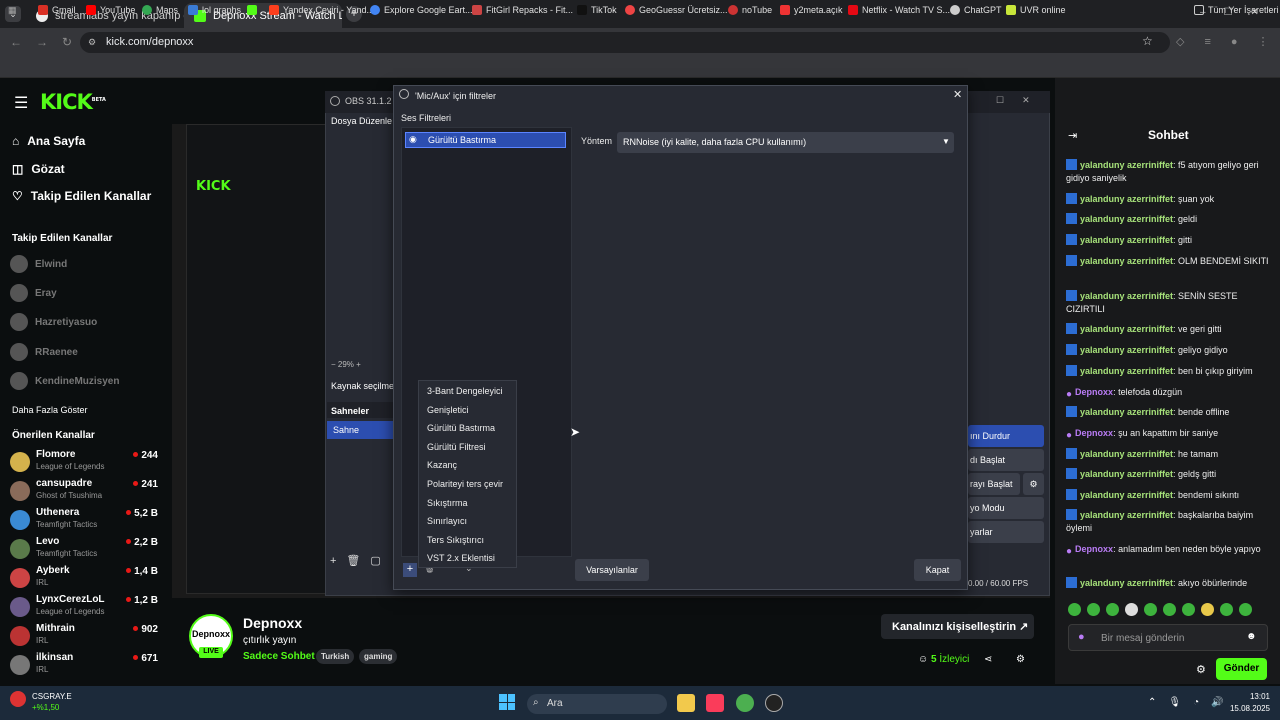 This screenshot has height=720, width=1280. Describe the element at coordinates (1192, 702) in the screenshot. I see `system-tray-icons: ⌃🎙◔🔊` at that location.